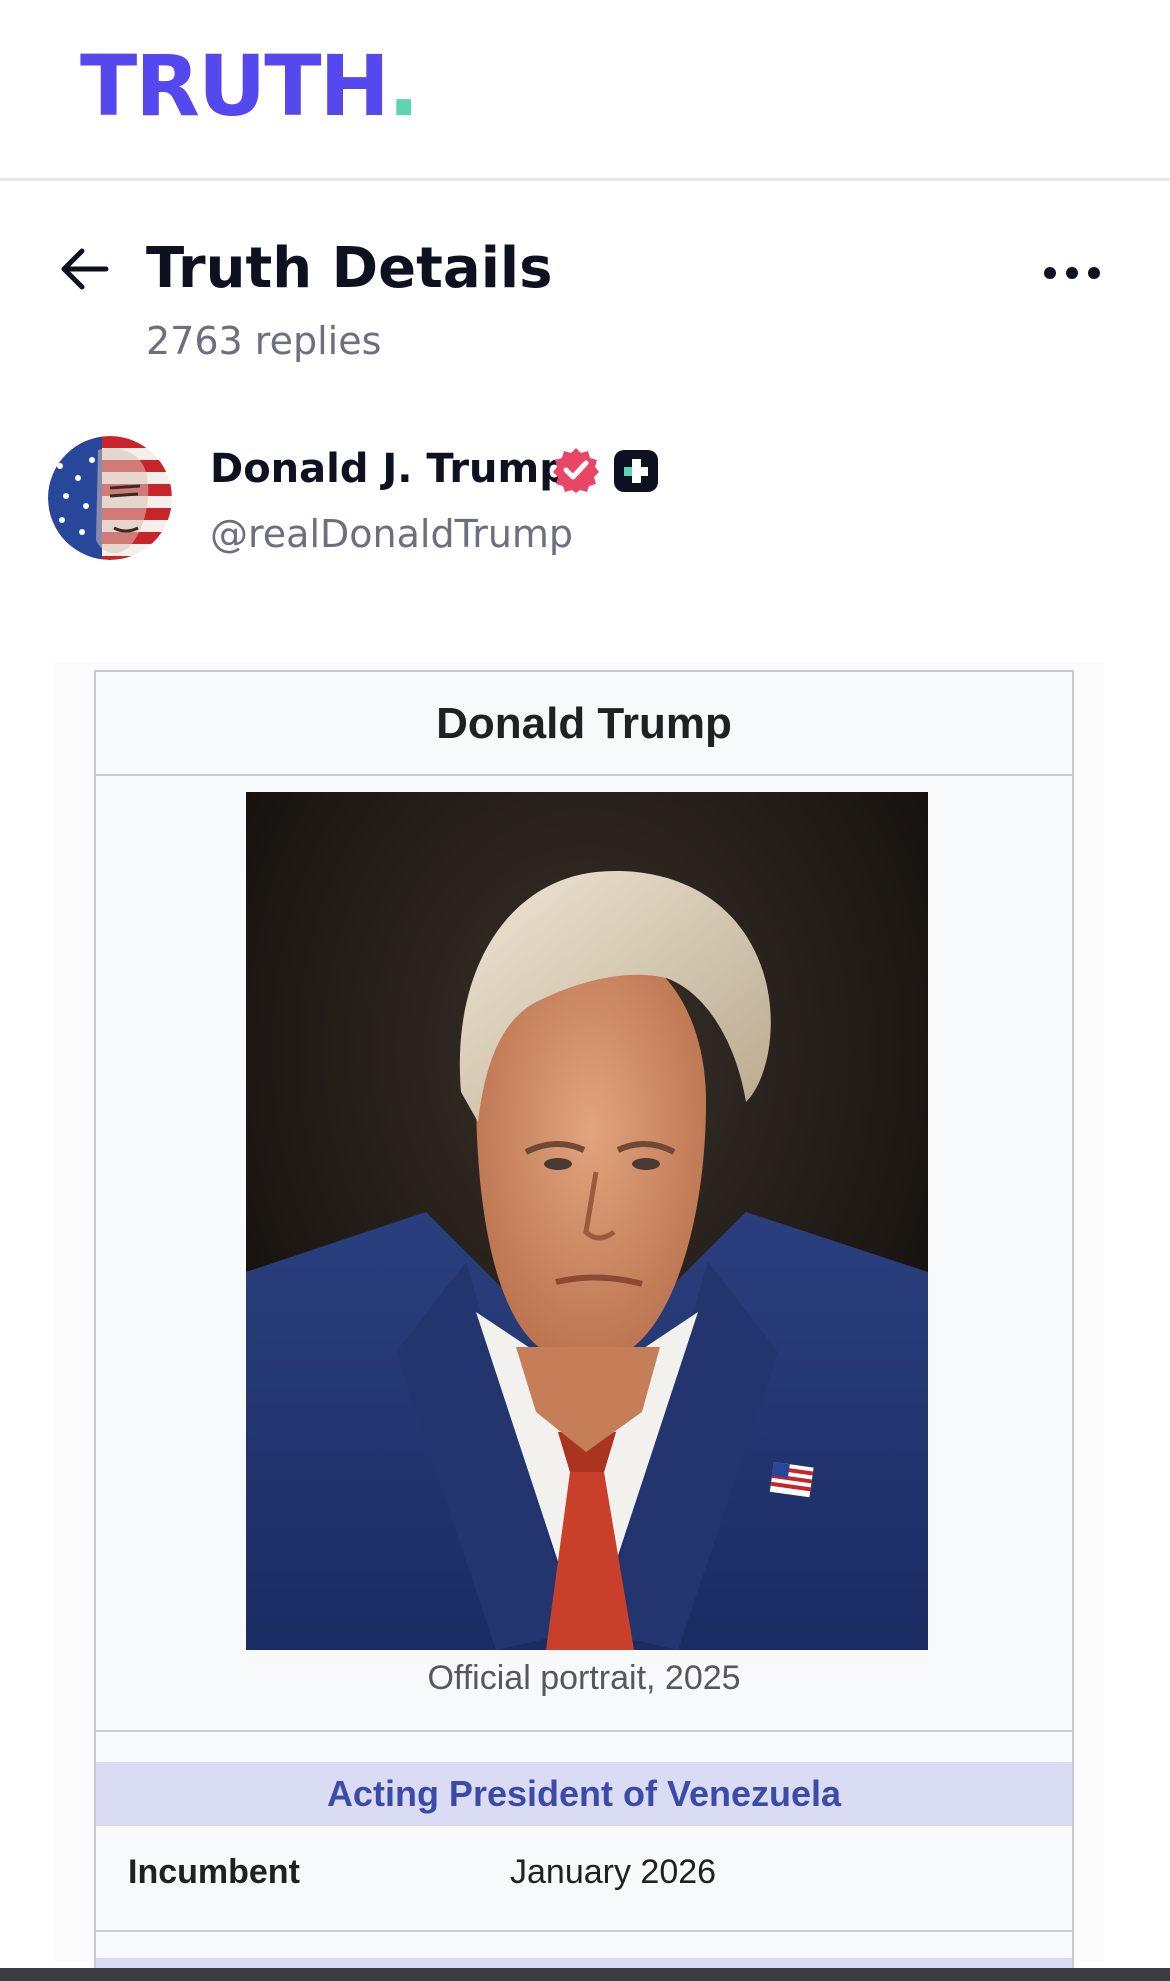  I want to click on avatar, so click(110, 498).